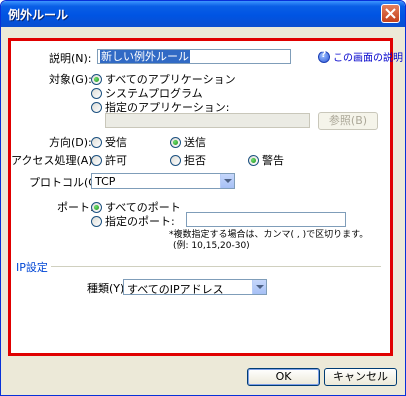  Describe the element at coordinates (54, 160) in the screenshot. I see `access-label: アクセス処理(A):` at that location.